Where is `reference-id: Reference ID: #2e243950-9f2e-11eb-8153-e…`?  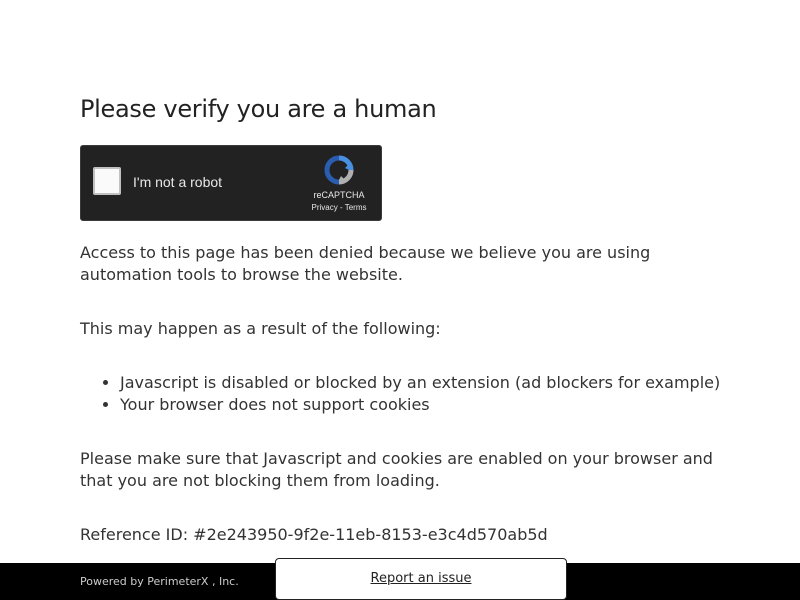
reference-id: Reference ID: #2e243950-9f2e-11eb-8153-e… is located at coordinates (314, 534).